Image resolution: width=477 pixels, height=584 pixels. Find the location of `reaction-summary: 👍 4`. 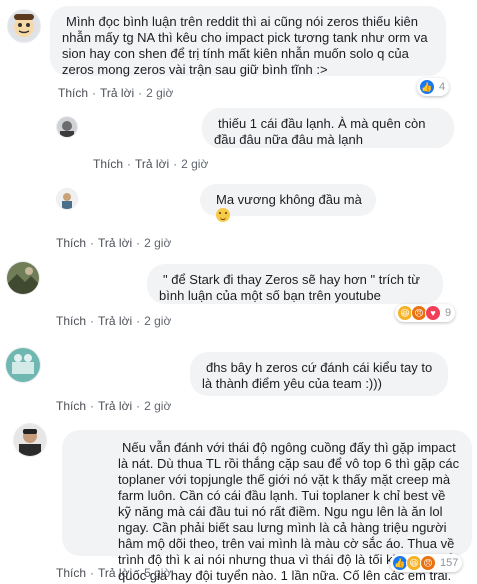

reaction-summary: 👍 4 is located at coordinates (433, 87).